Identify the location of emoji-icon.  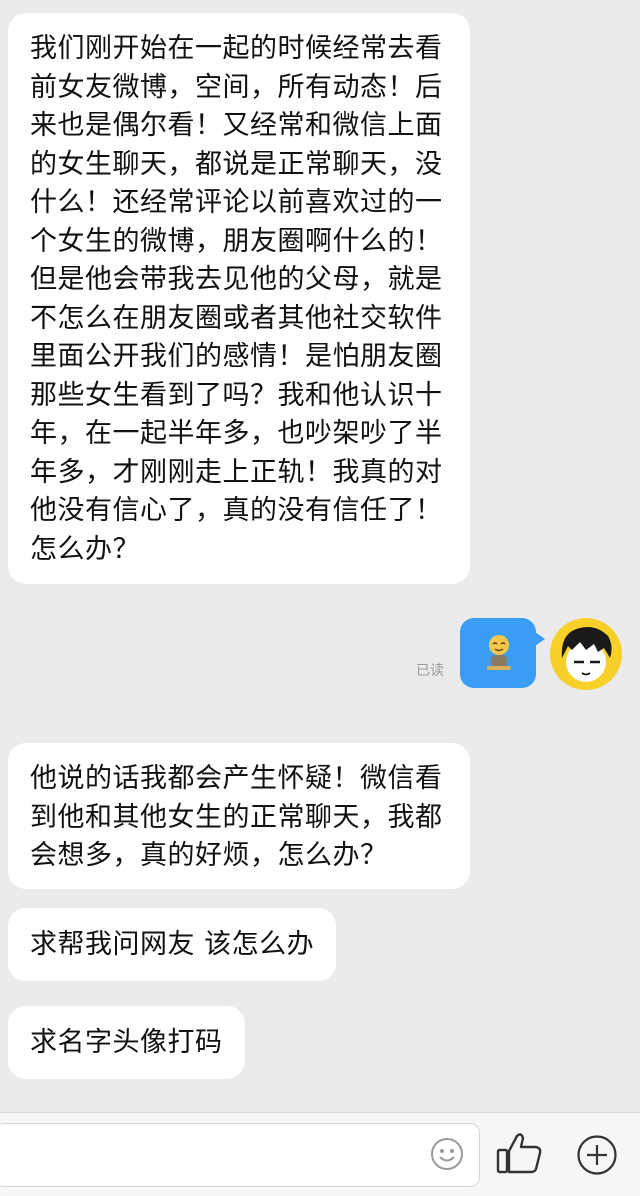
(447, 1154).